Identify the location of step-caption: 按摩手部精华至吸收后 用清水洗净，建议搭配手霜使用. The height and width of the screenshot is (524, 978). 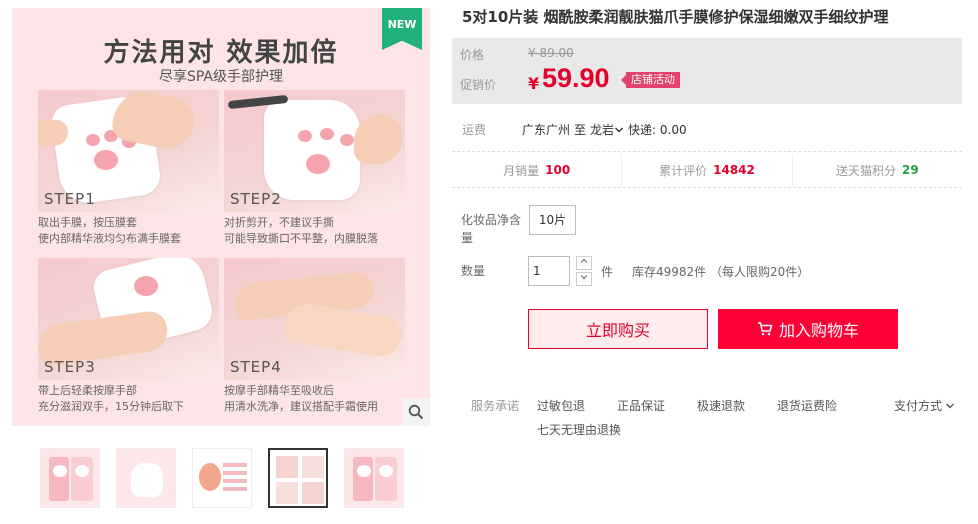
(301, 398).